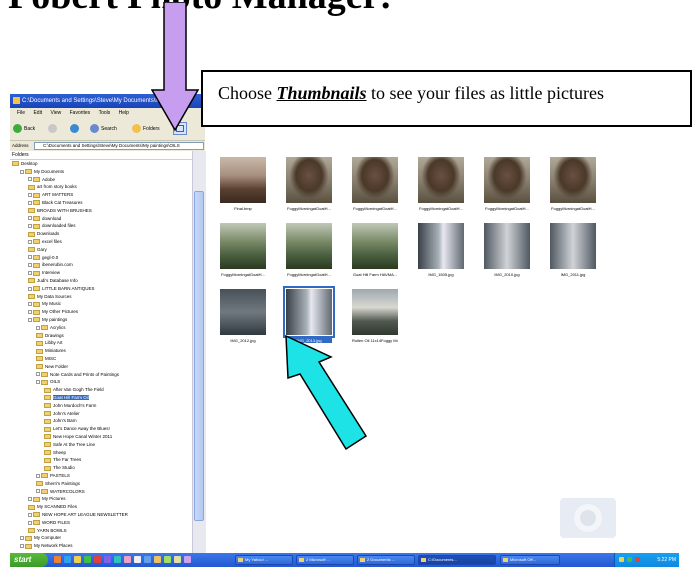 This screenshot has height=579, width=698. What do you see at coordinates (24, 129) in the screenshot?
I see `back-button: Back` at bounding box center [24, 129].